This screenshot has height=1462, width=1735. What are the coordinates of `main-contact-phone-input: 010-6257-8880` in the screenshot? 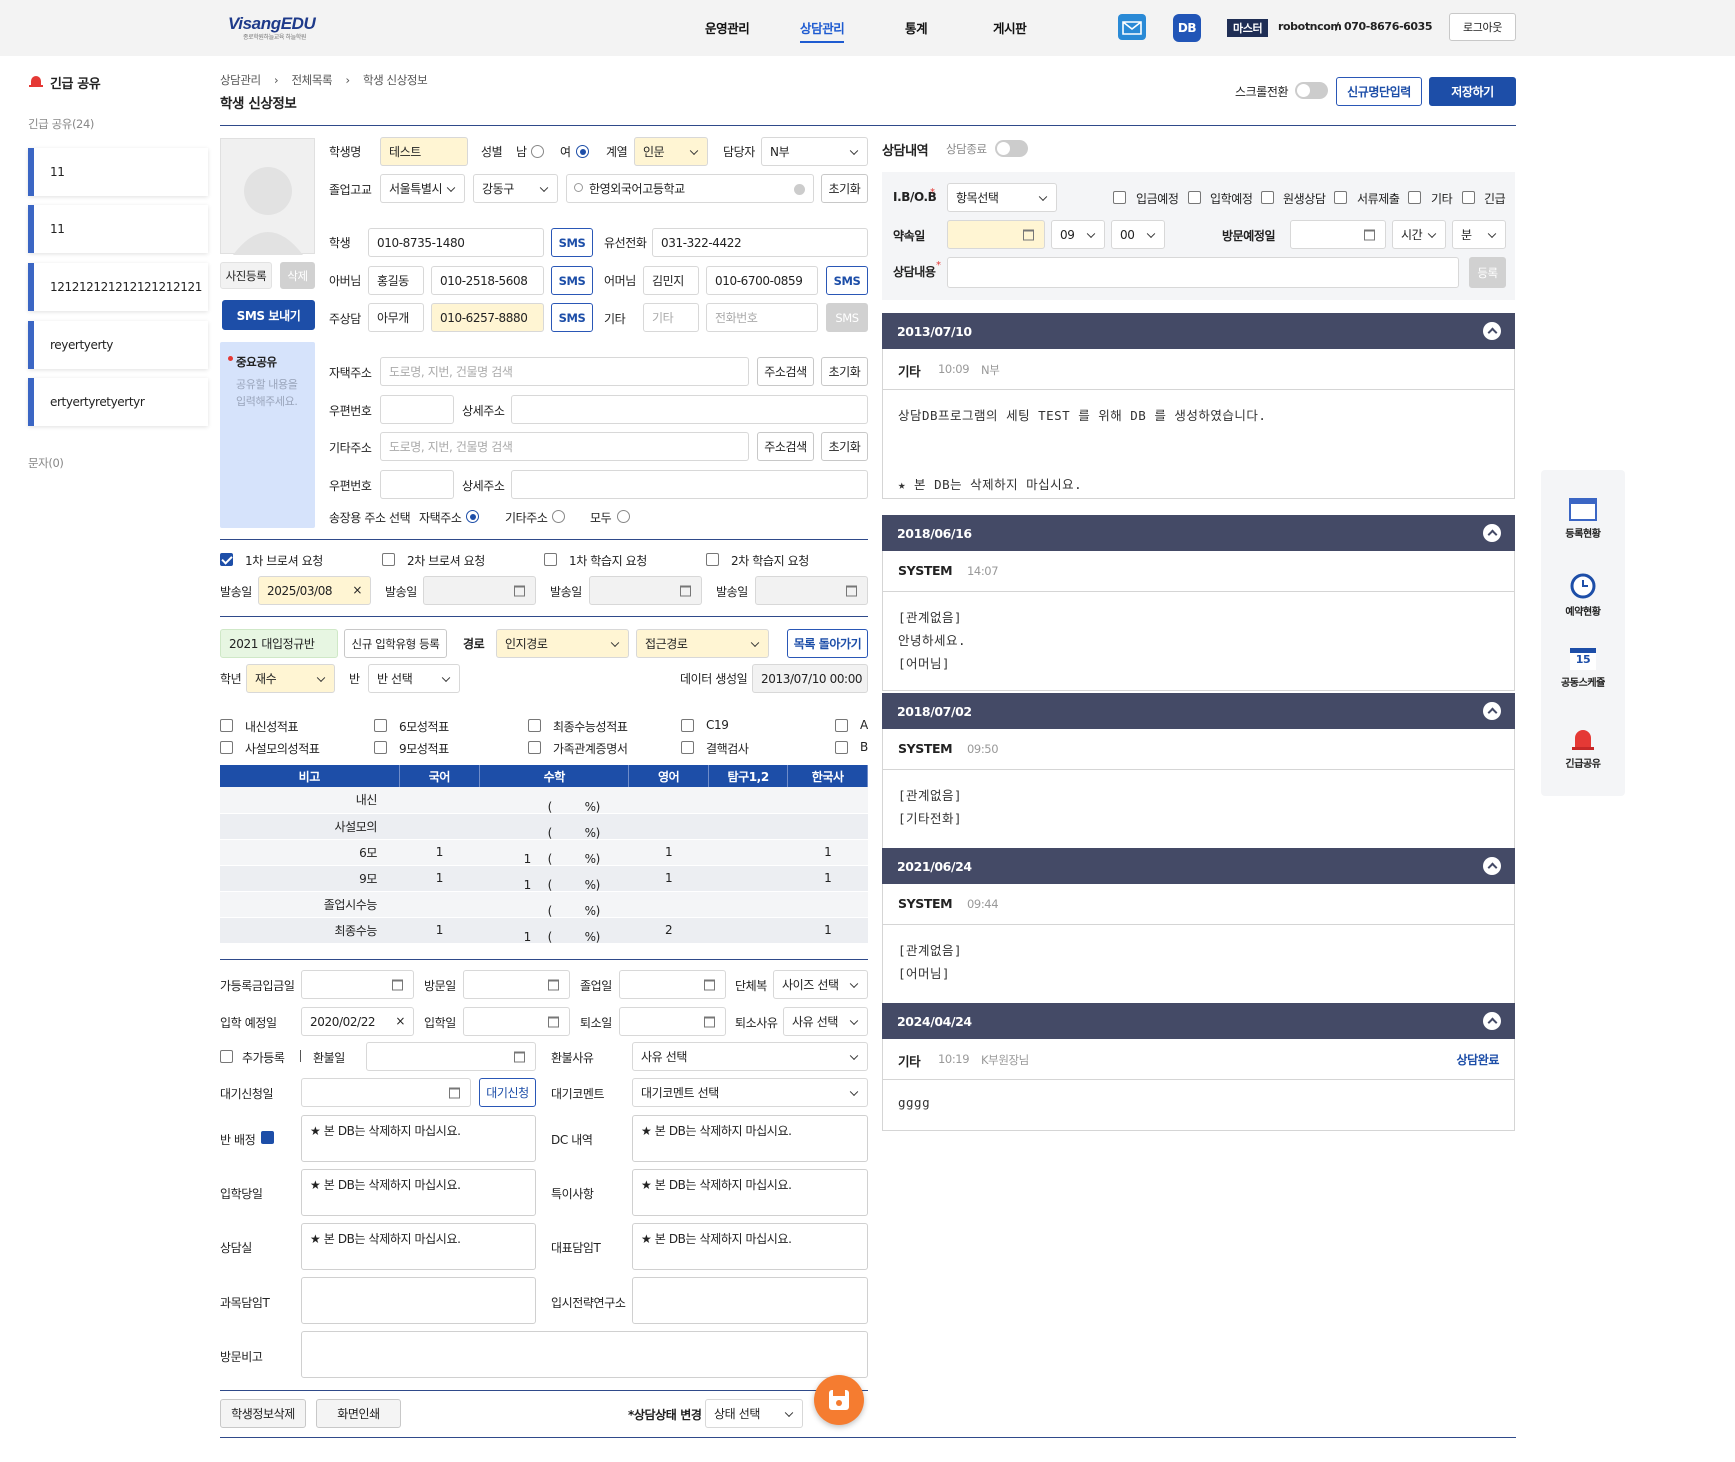 It's located at (487, 317).